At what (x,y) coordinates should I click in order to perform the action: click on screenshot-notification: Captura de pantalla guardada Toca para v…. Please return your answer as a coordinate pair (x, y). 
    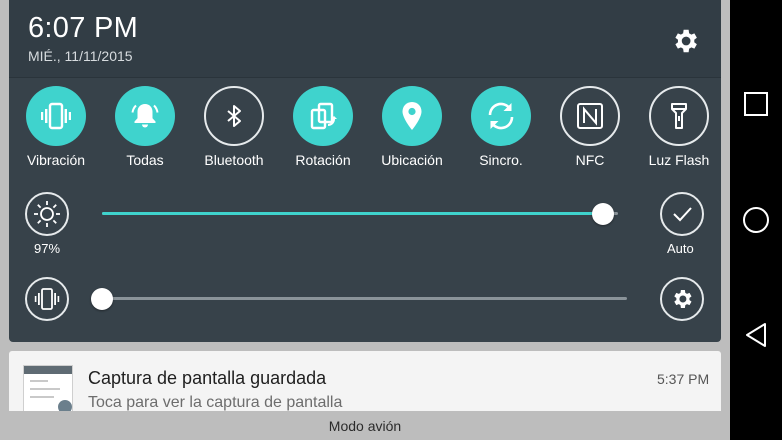
    Looking at the image, I should click on (365, 381).